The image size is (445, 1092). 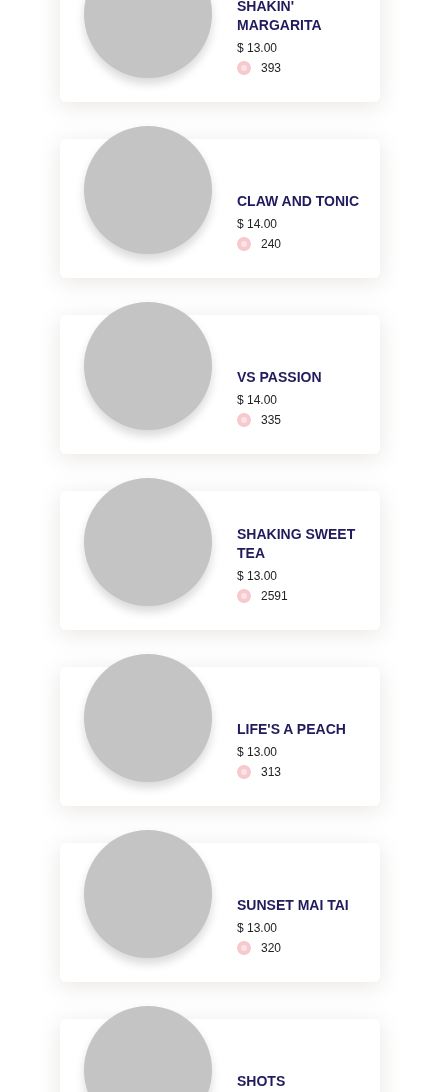 What do you see at coordinates (271, 948) in the screenshot?
I see `like-count: 320` at bounding box center [271, 948].